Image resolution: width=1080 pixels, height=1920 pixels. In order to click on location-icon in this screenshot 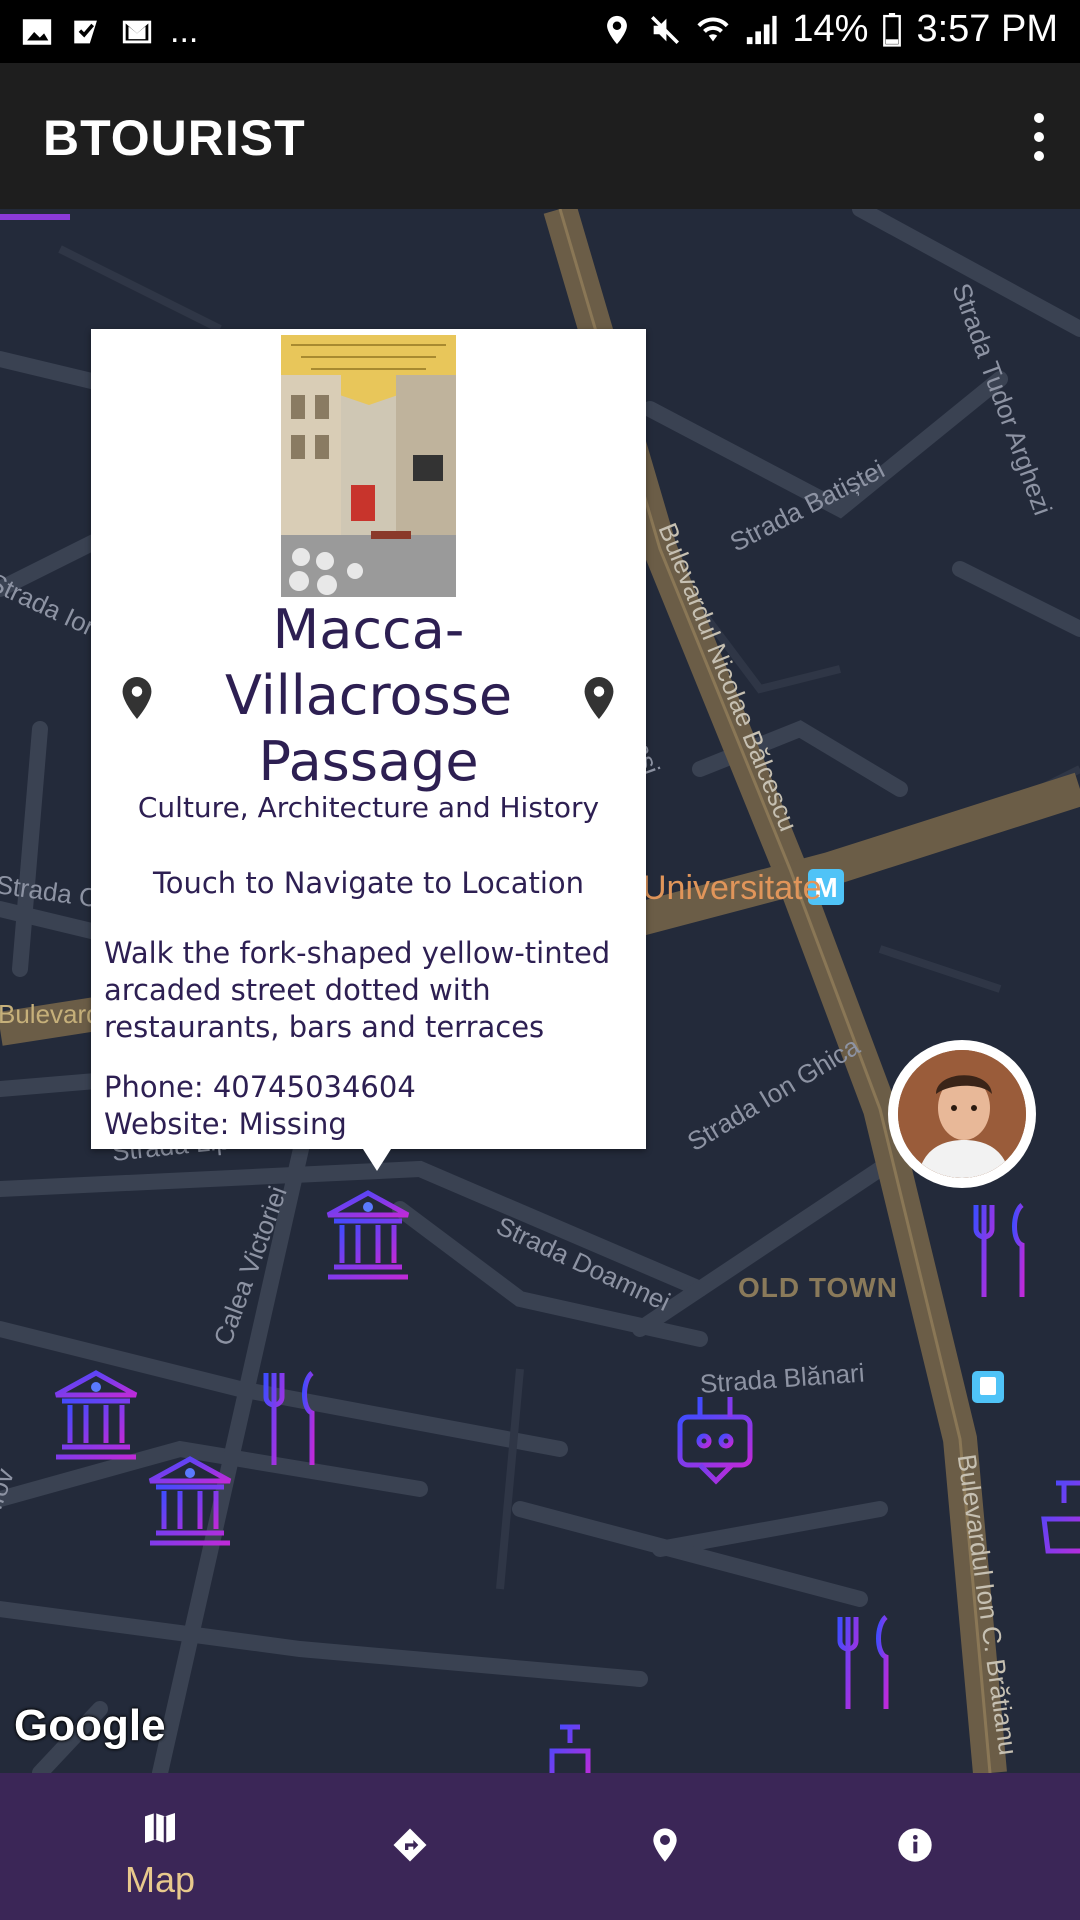, I will do `click(617, 29)`.